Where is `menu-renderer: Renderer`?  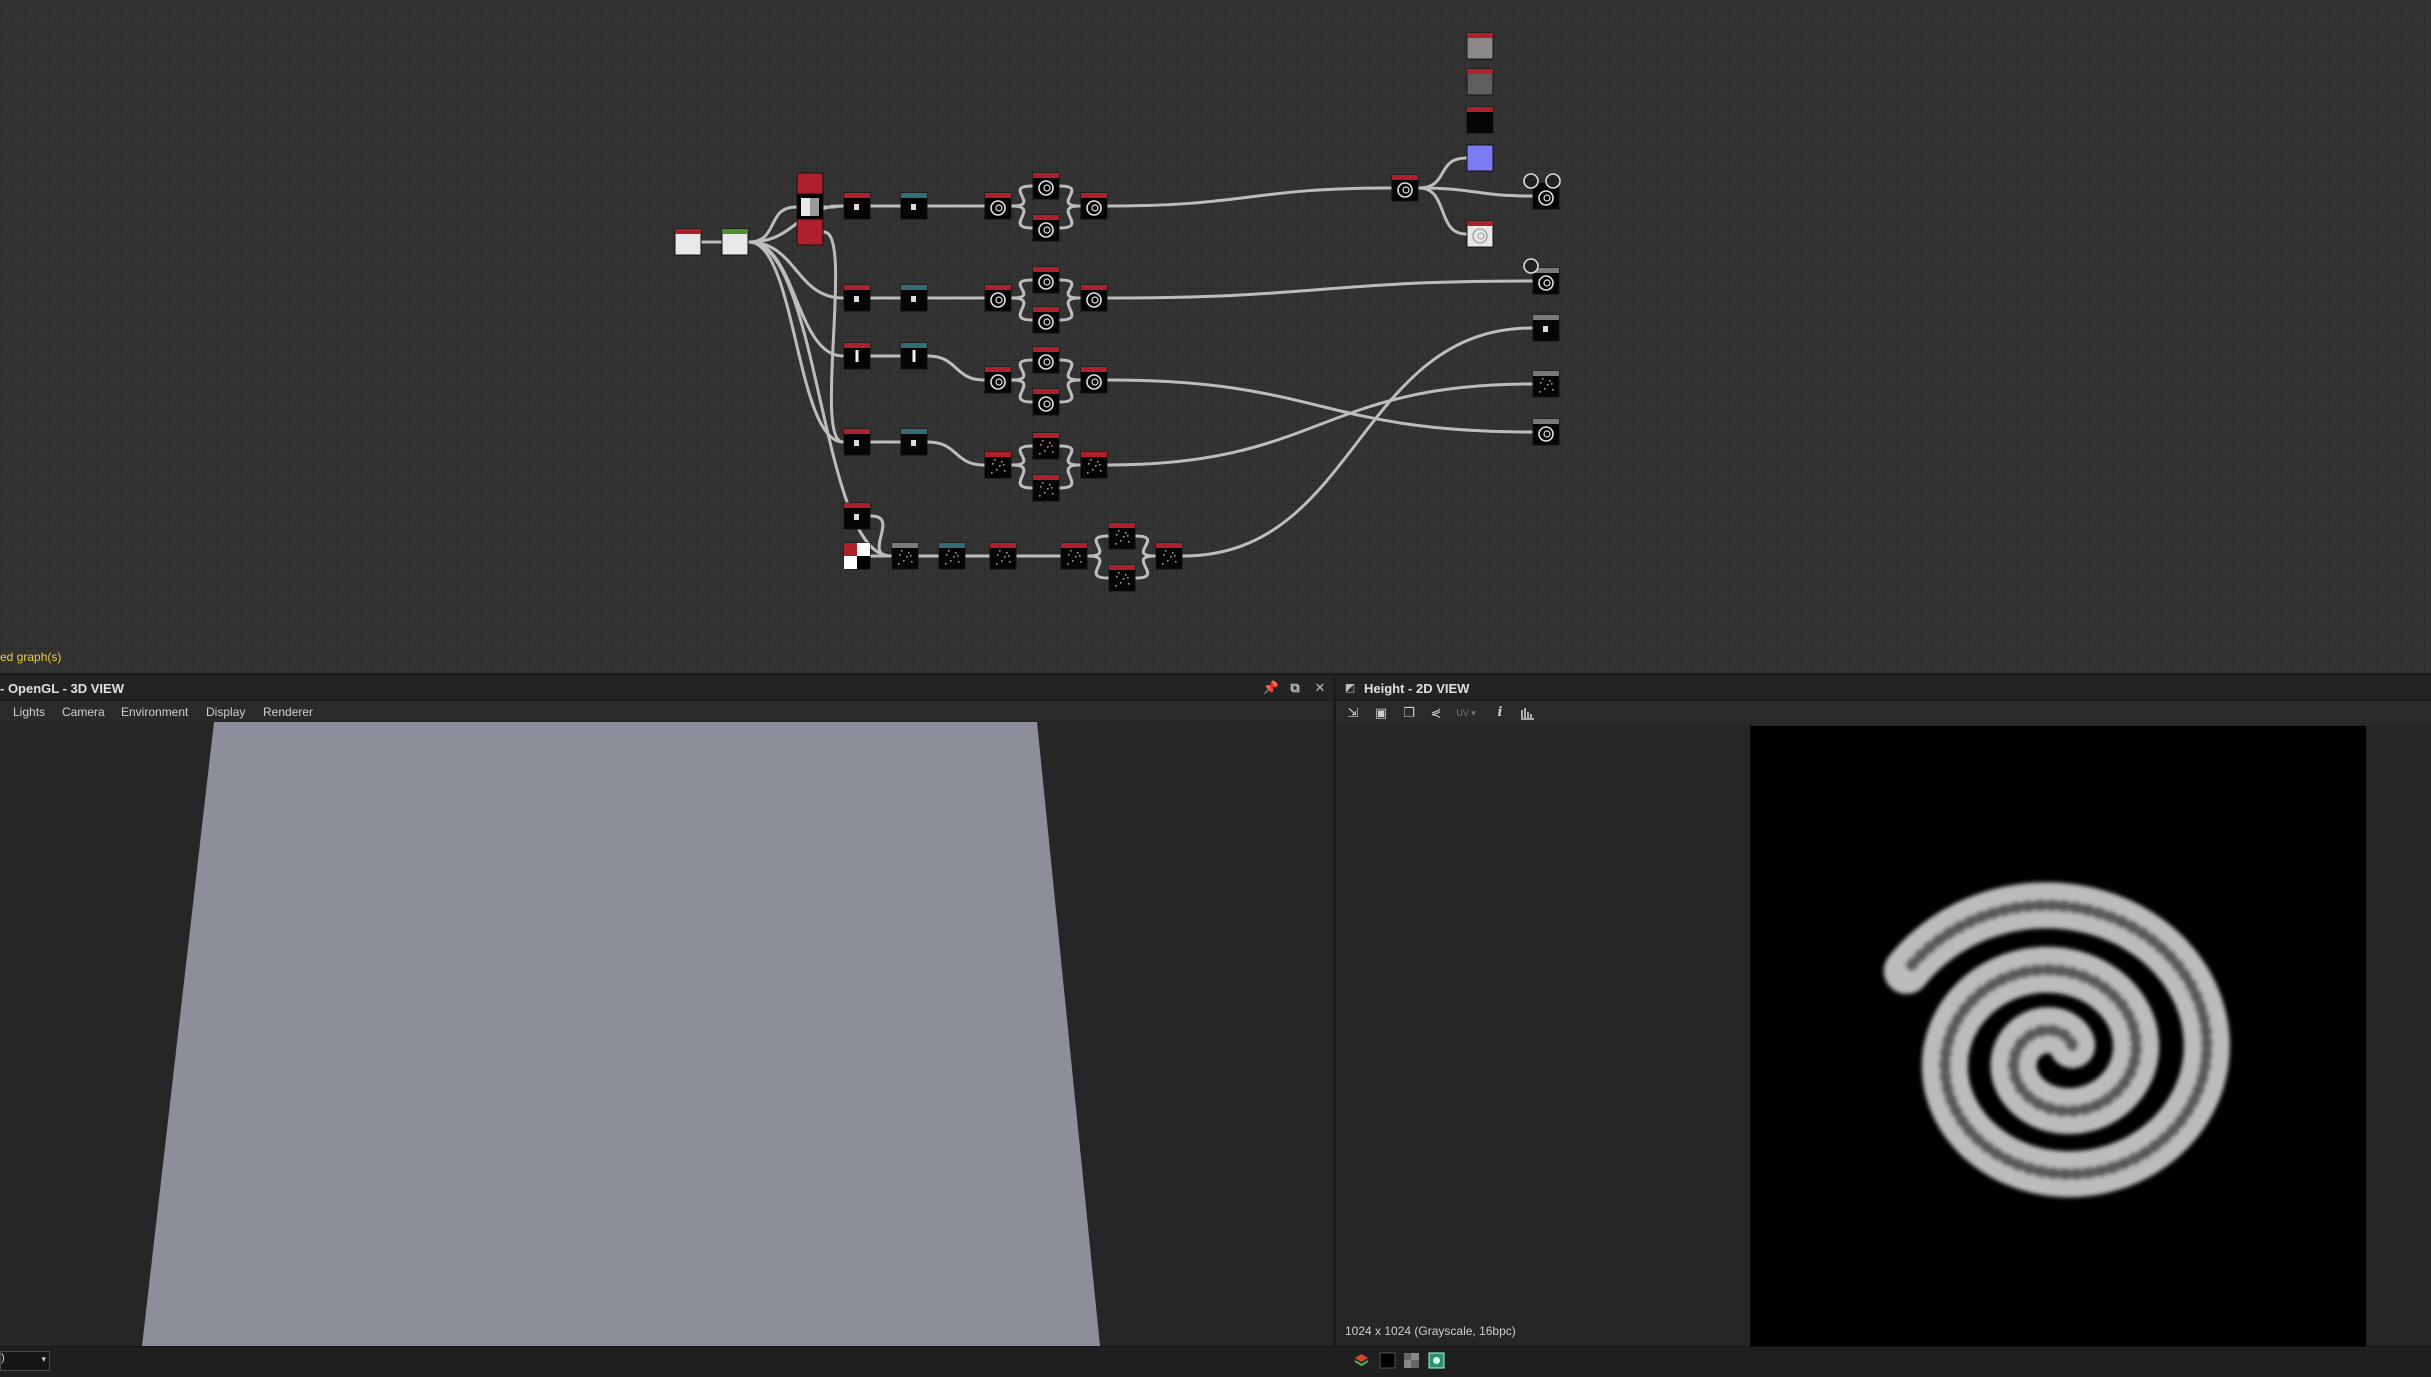
menu-renderer: Renderer is located at coordinates (288, 712).